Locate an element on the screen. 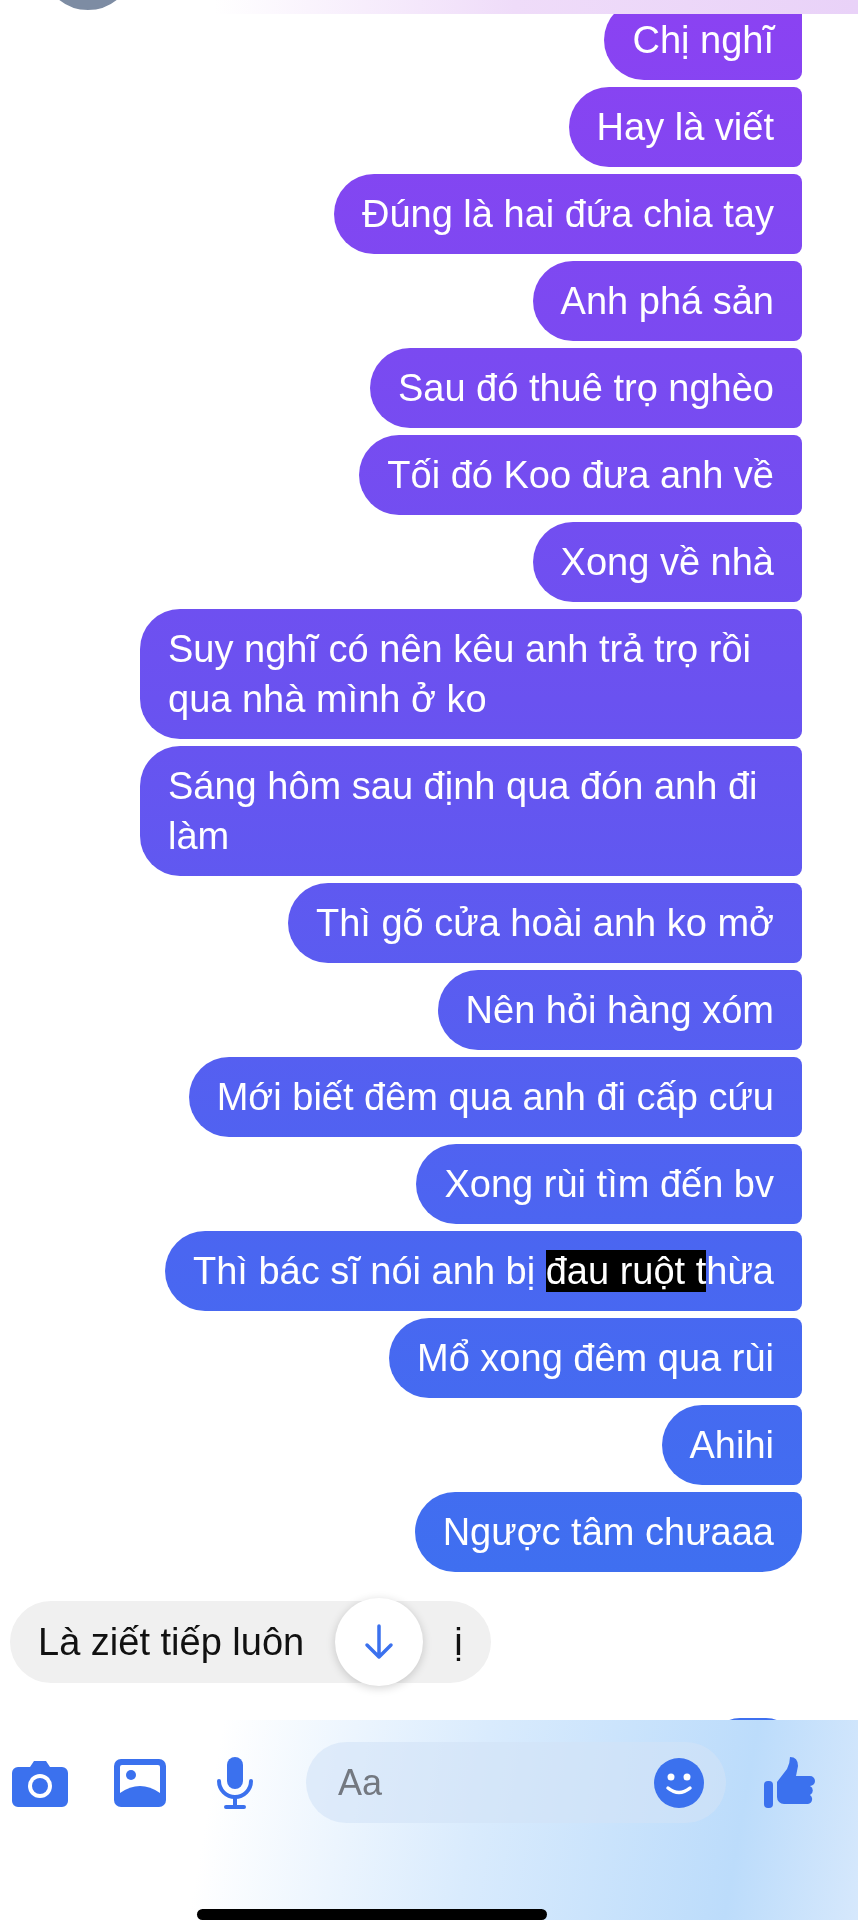 Image resolution: width=858 pixels, height=1920 pixels. arrow-down-icon is located at coordinates (379, 1642).